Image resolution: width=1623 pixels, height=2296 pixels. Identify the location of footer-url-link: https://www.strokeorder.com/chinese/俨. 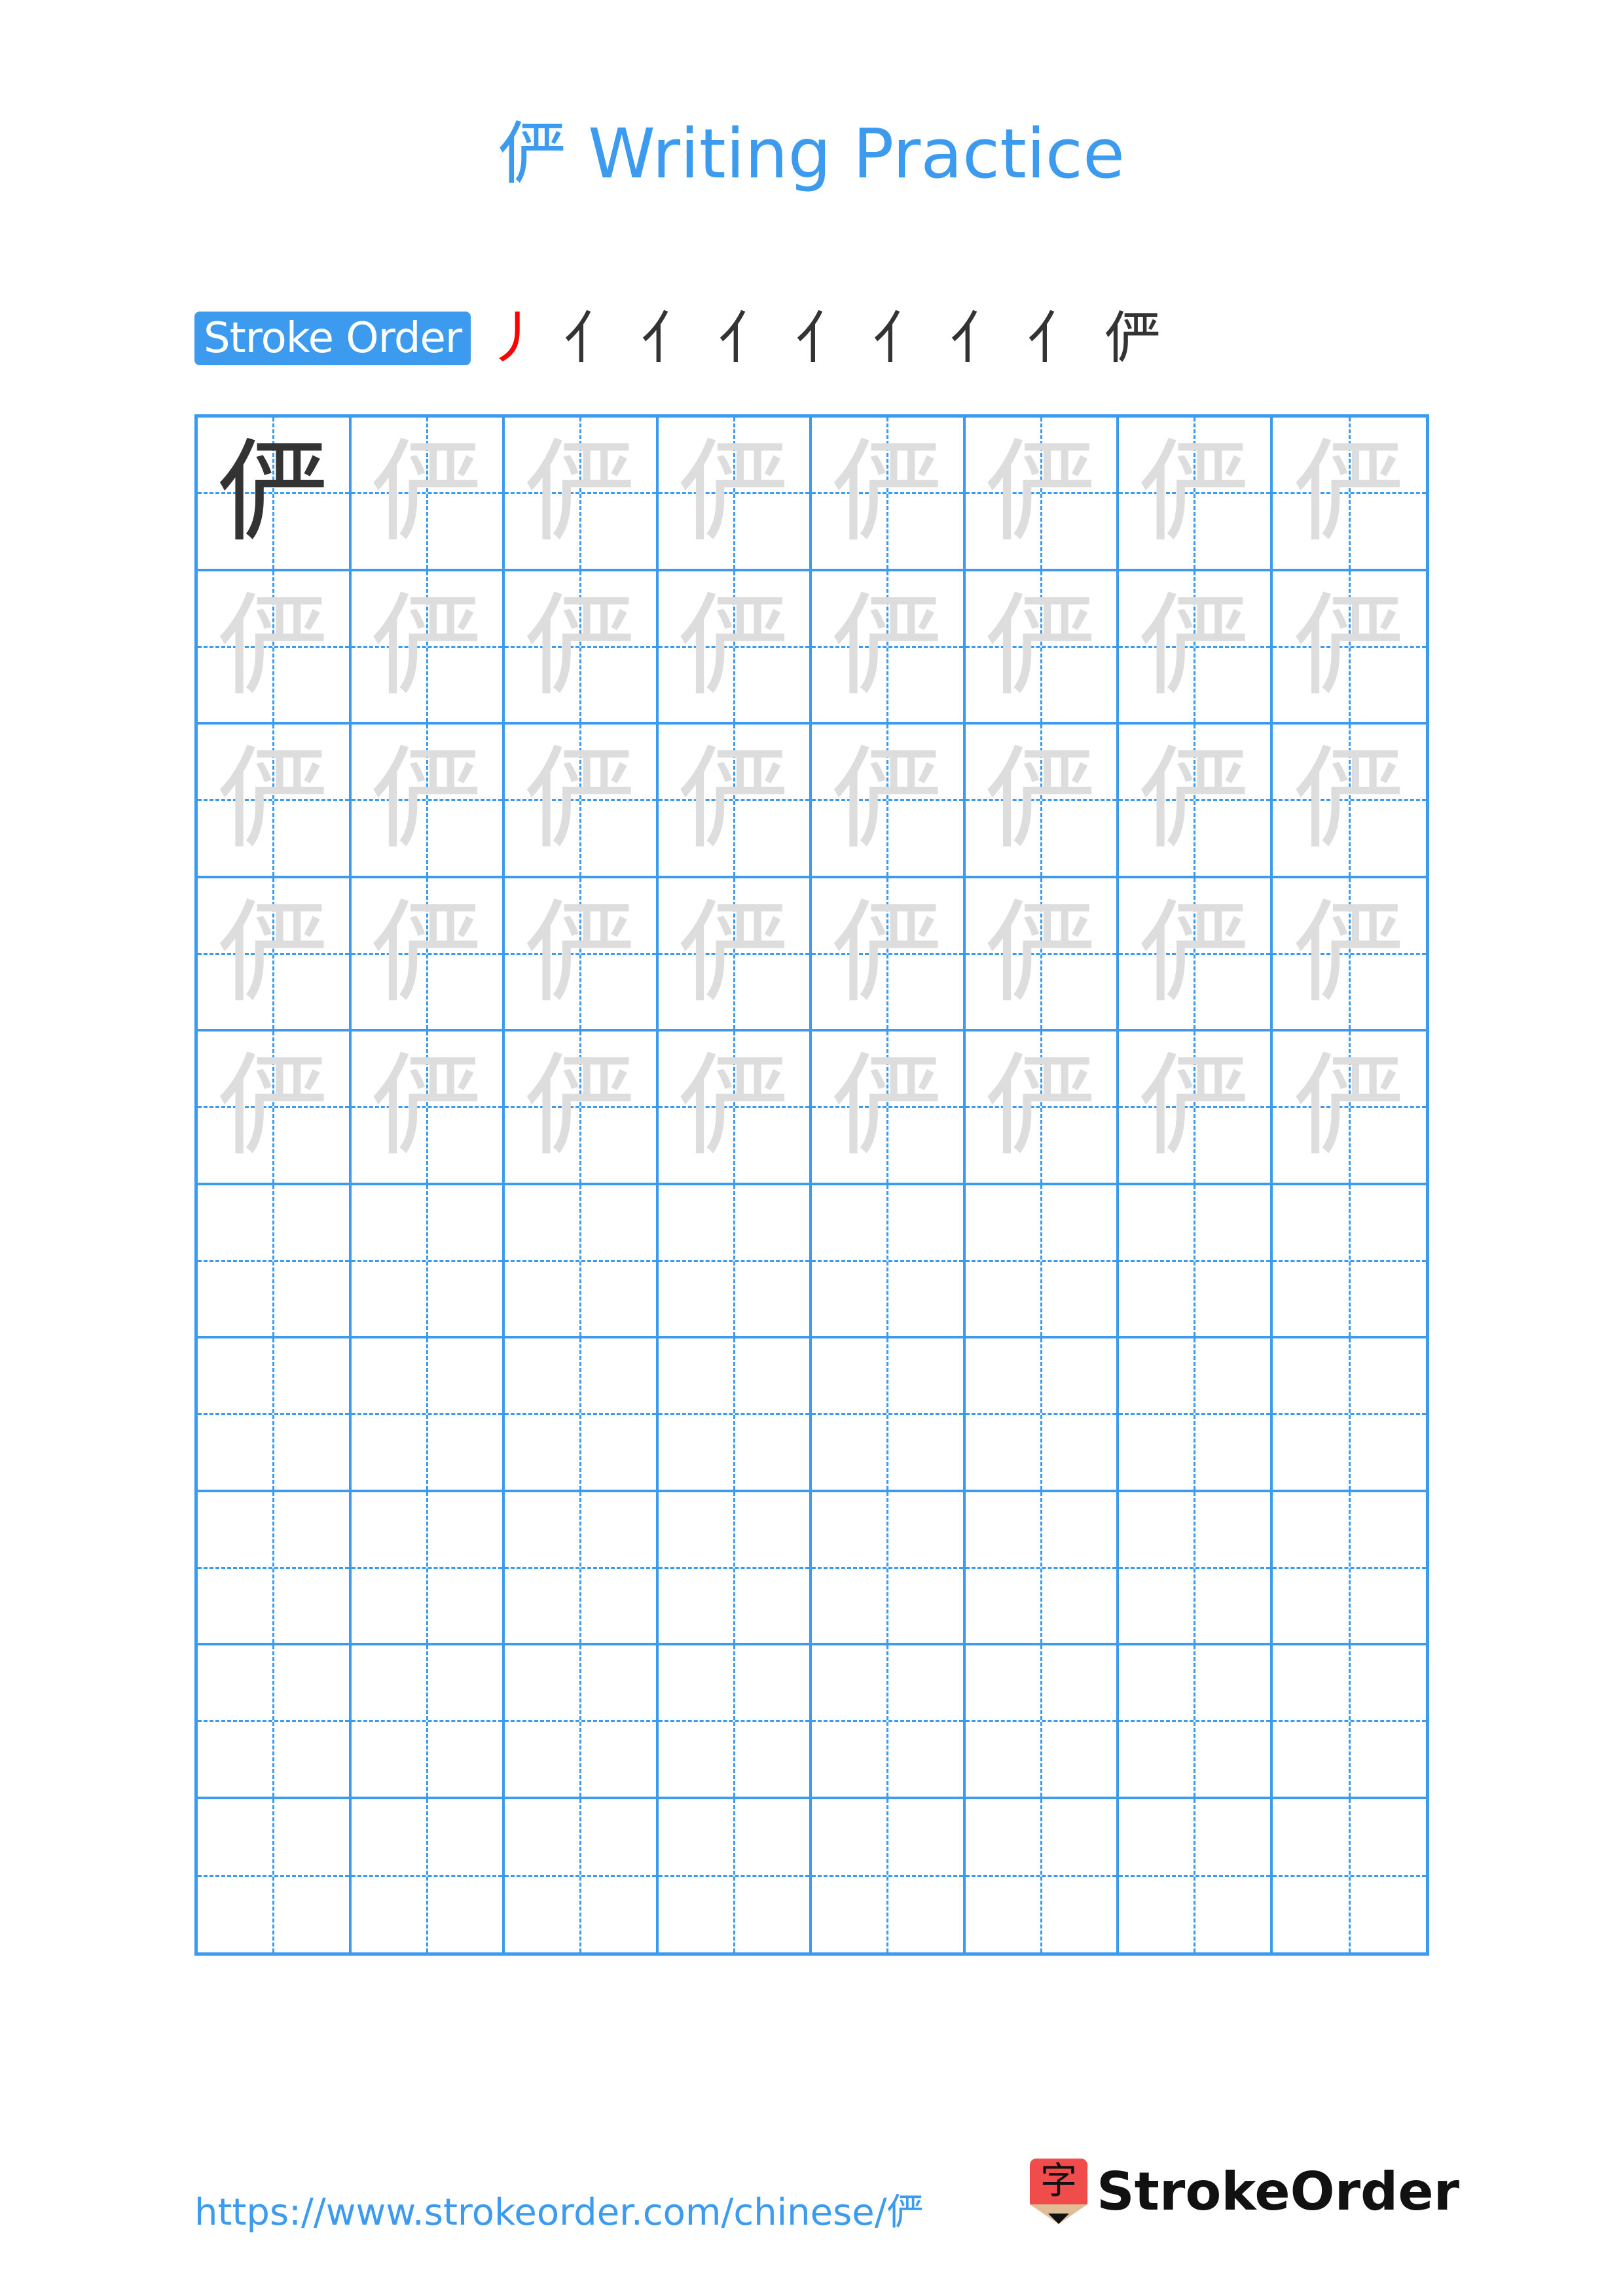
(559, 2209).